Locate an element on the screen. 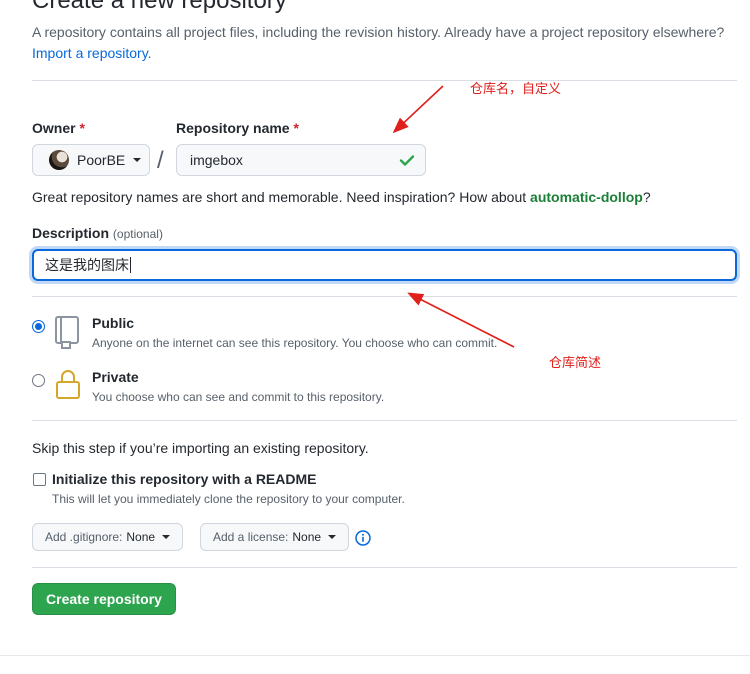 Image resolution: width=750 pixels, height=674 pixels. annotation-arrows is located at coordinates (453, 216).